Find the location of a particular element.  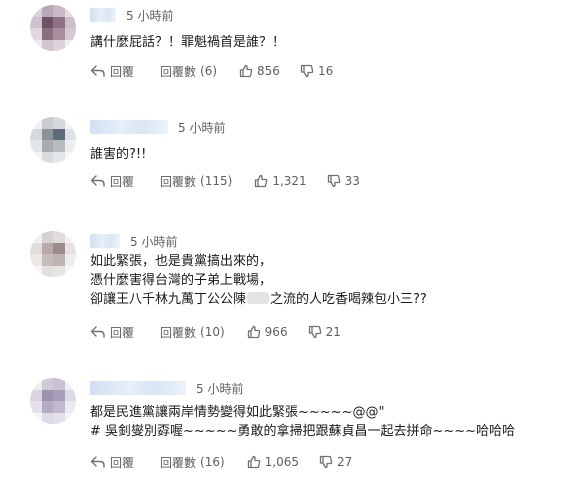

dislike-button: 33 is located at coordinates (343, 181).